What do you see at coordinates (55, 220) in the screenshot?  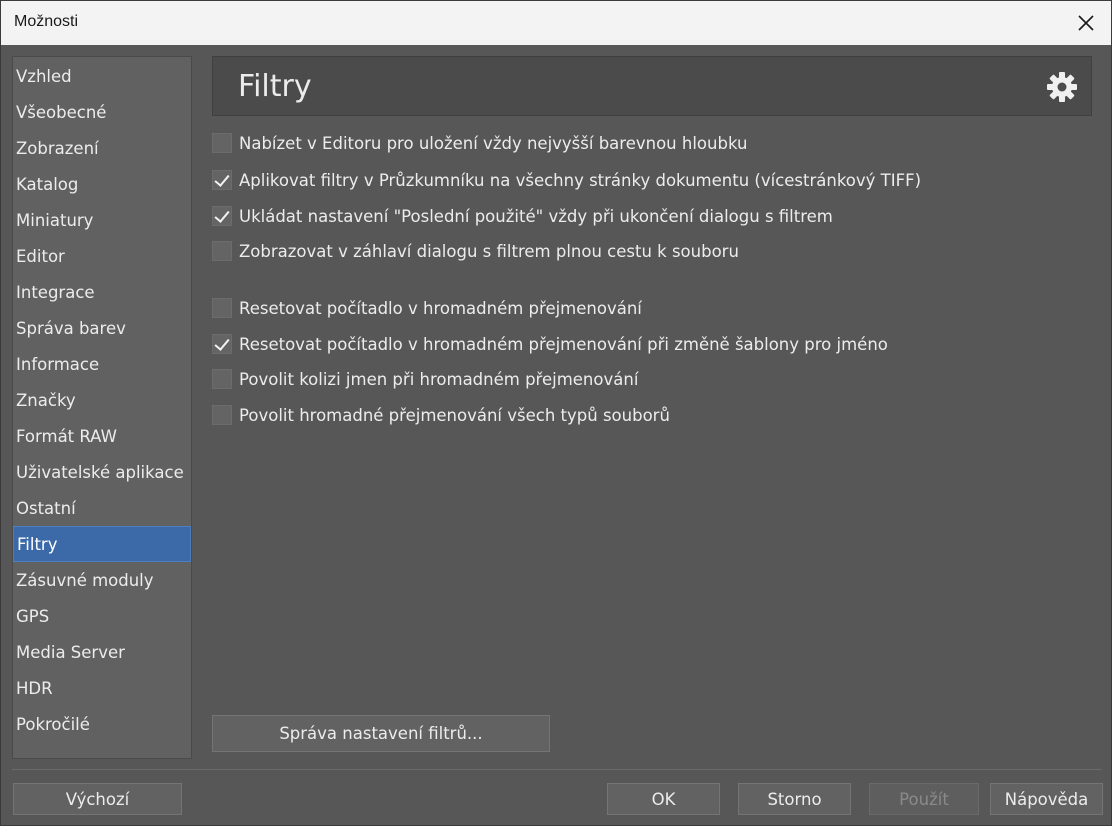 I see `sidebar-item-label: Miniatury` at bounding box center [55, 220].